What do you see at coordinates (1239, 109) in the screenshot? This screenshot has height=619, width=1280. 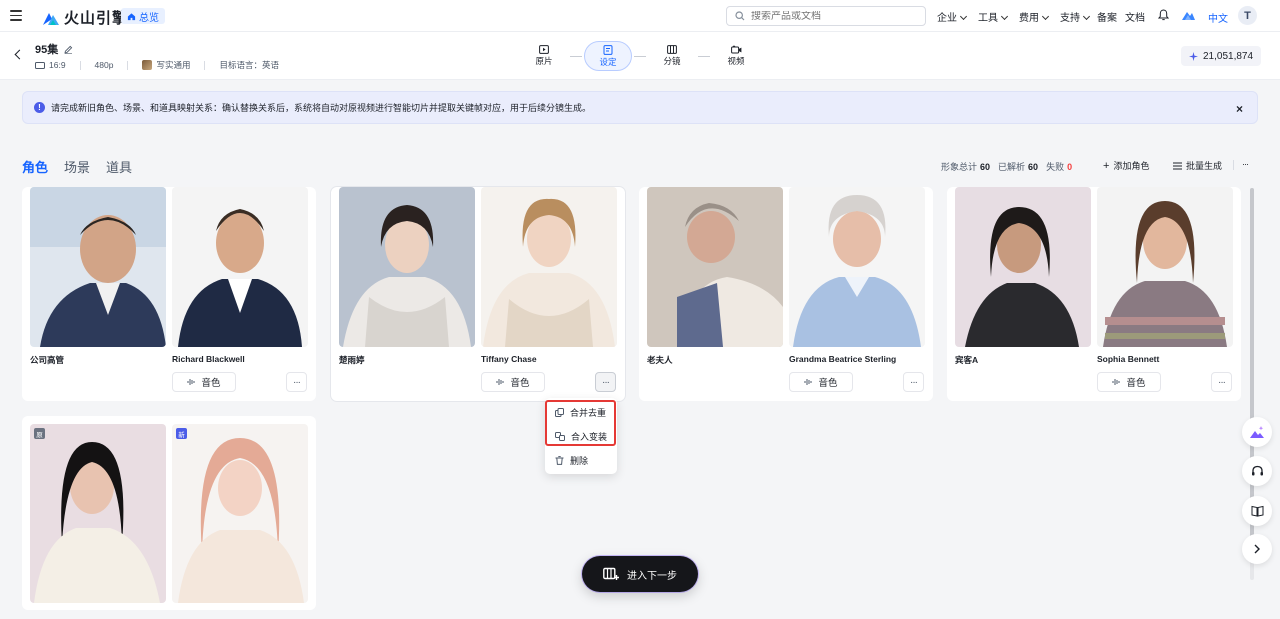 I see `close-icon: ×` at bounding box center [1239, 109].